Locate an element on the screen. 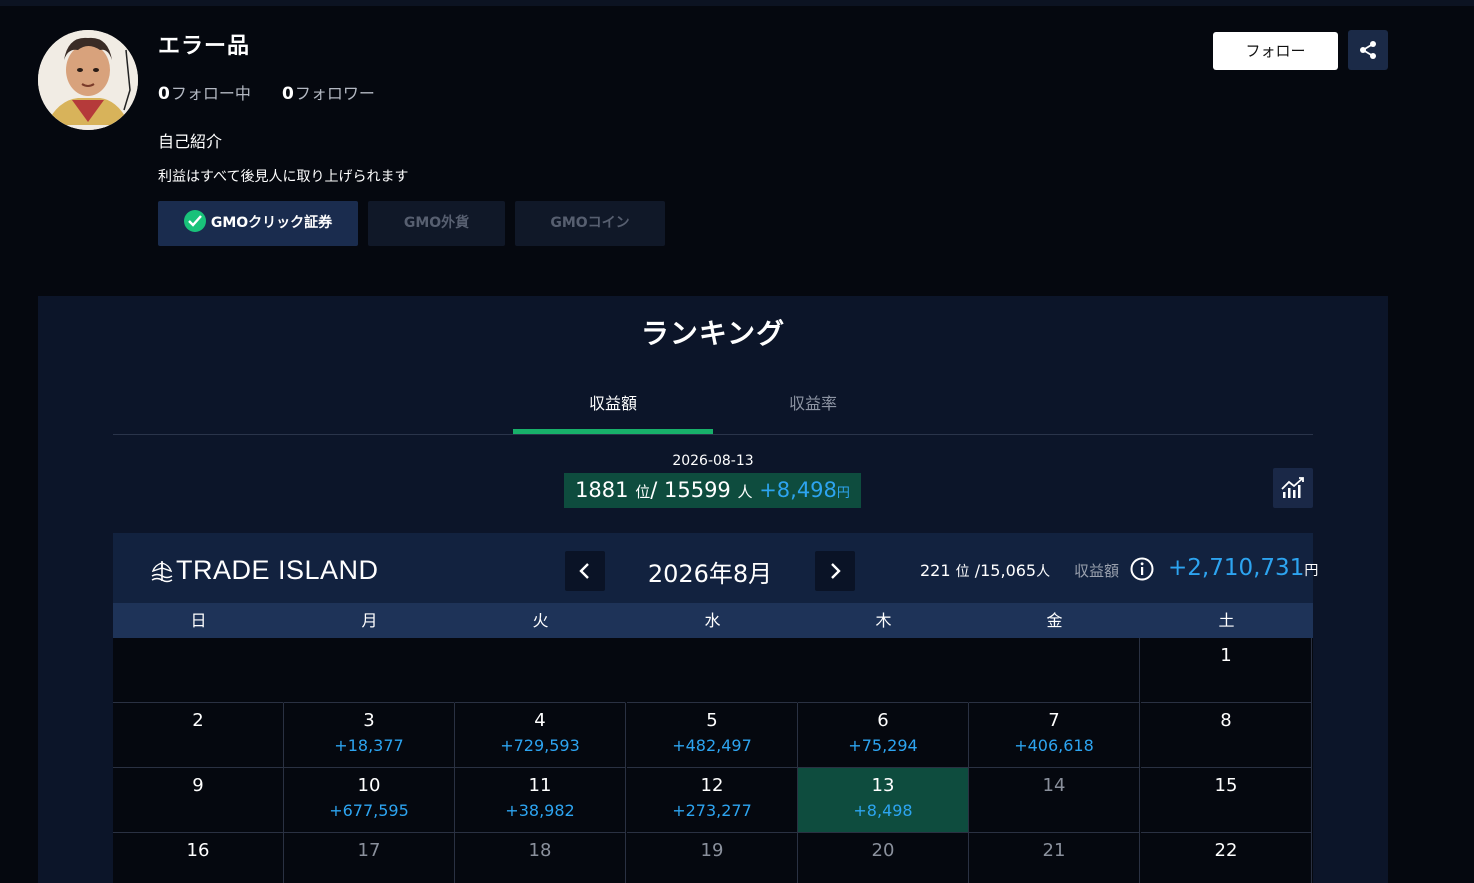 This screenshot has height=883, width=1474. monthly-total: /15,065 is located at coordinates (1005, 570).